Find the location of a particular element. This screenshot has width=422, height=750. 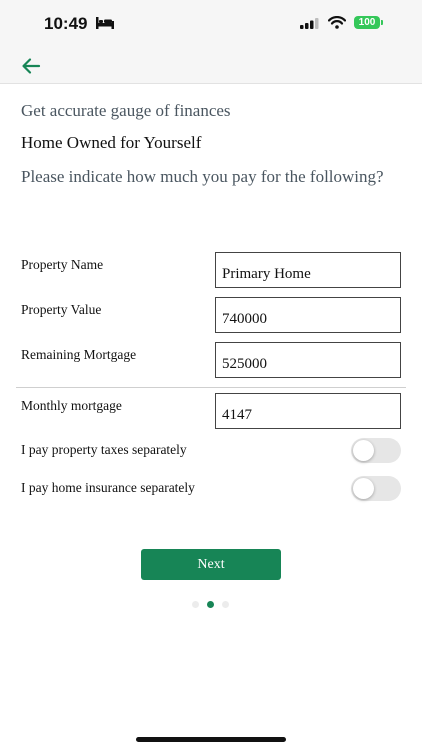

property-name-input is located at coordinates (308, 270).